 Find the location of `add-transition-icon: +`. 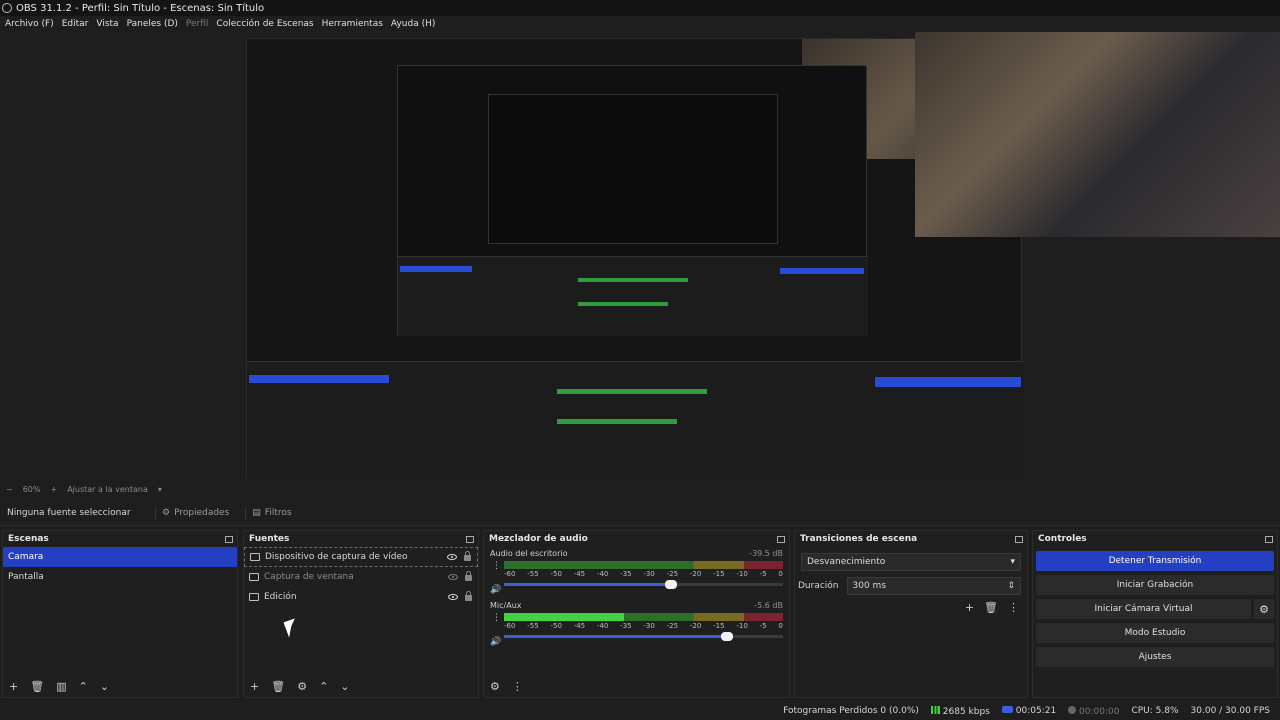

add-transition-icon: + is located at coordinates (969, 607).